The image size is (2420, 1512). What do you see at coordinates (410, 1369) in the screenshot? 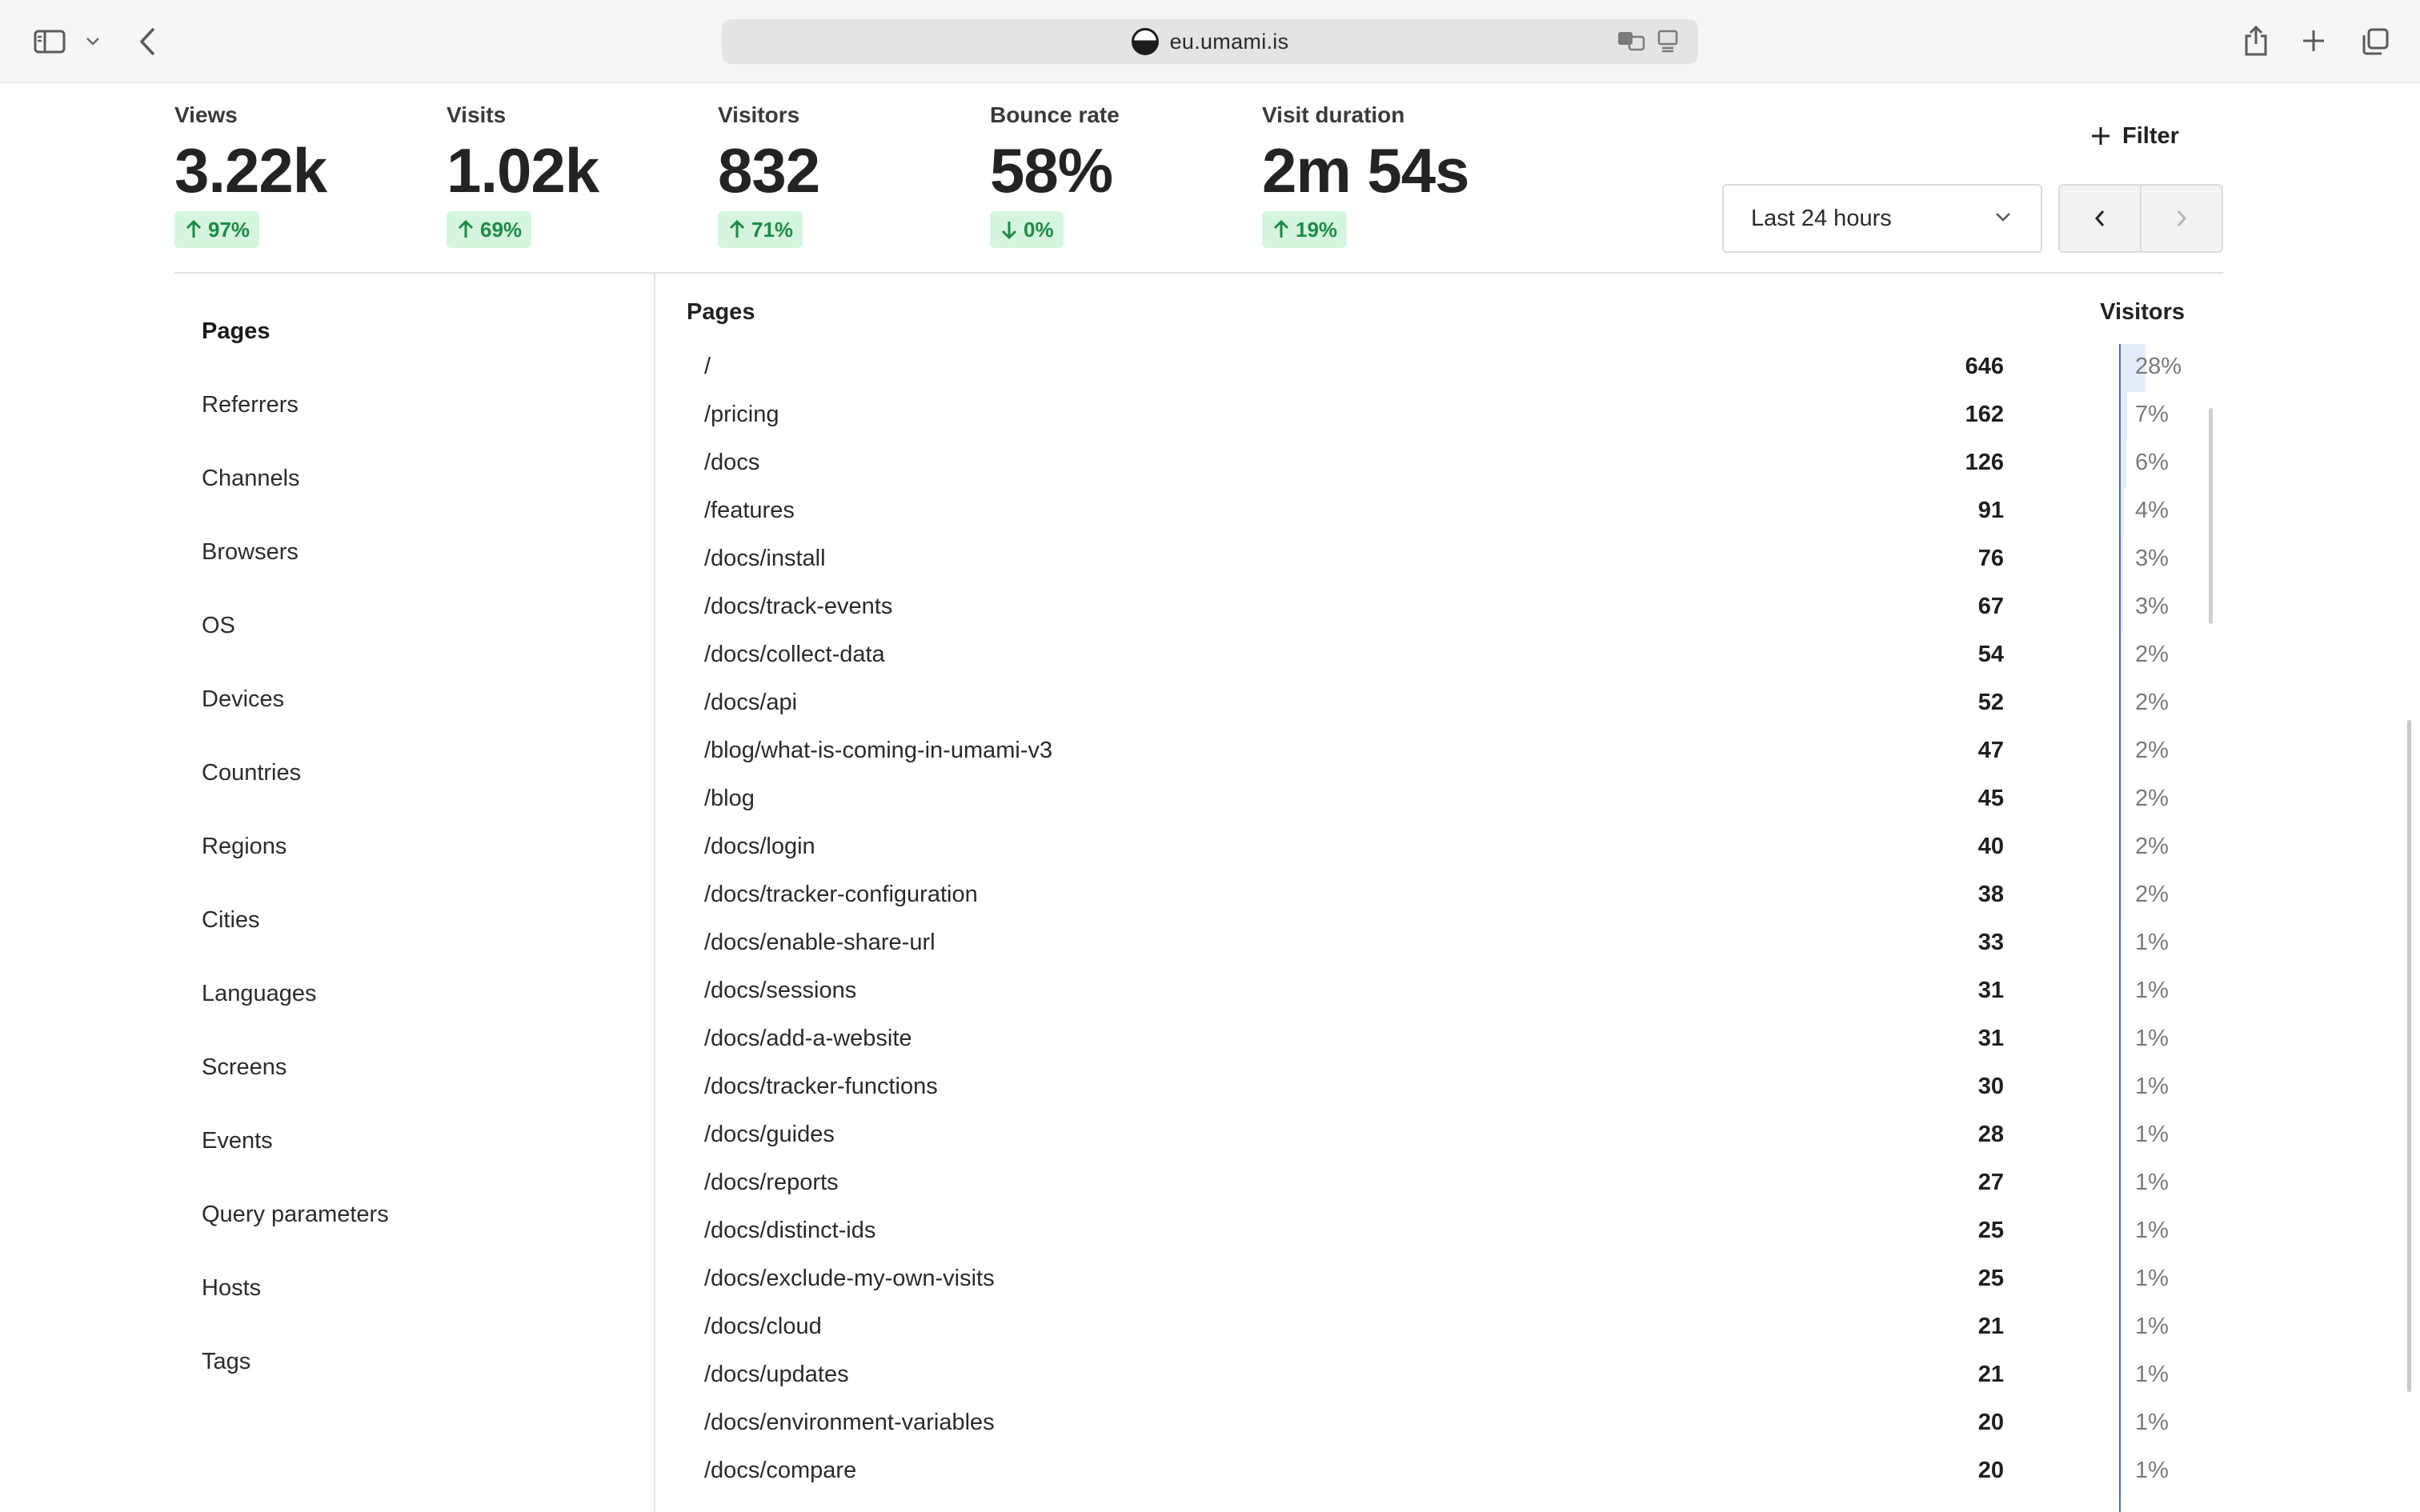
I see `sidebar-item-tags: Tags` at bounding box center [410, 1369].